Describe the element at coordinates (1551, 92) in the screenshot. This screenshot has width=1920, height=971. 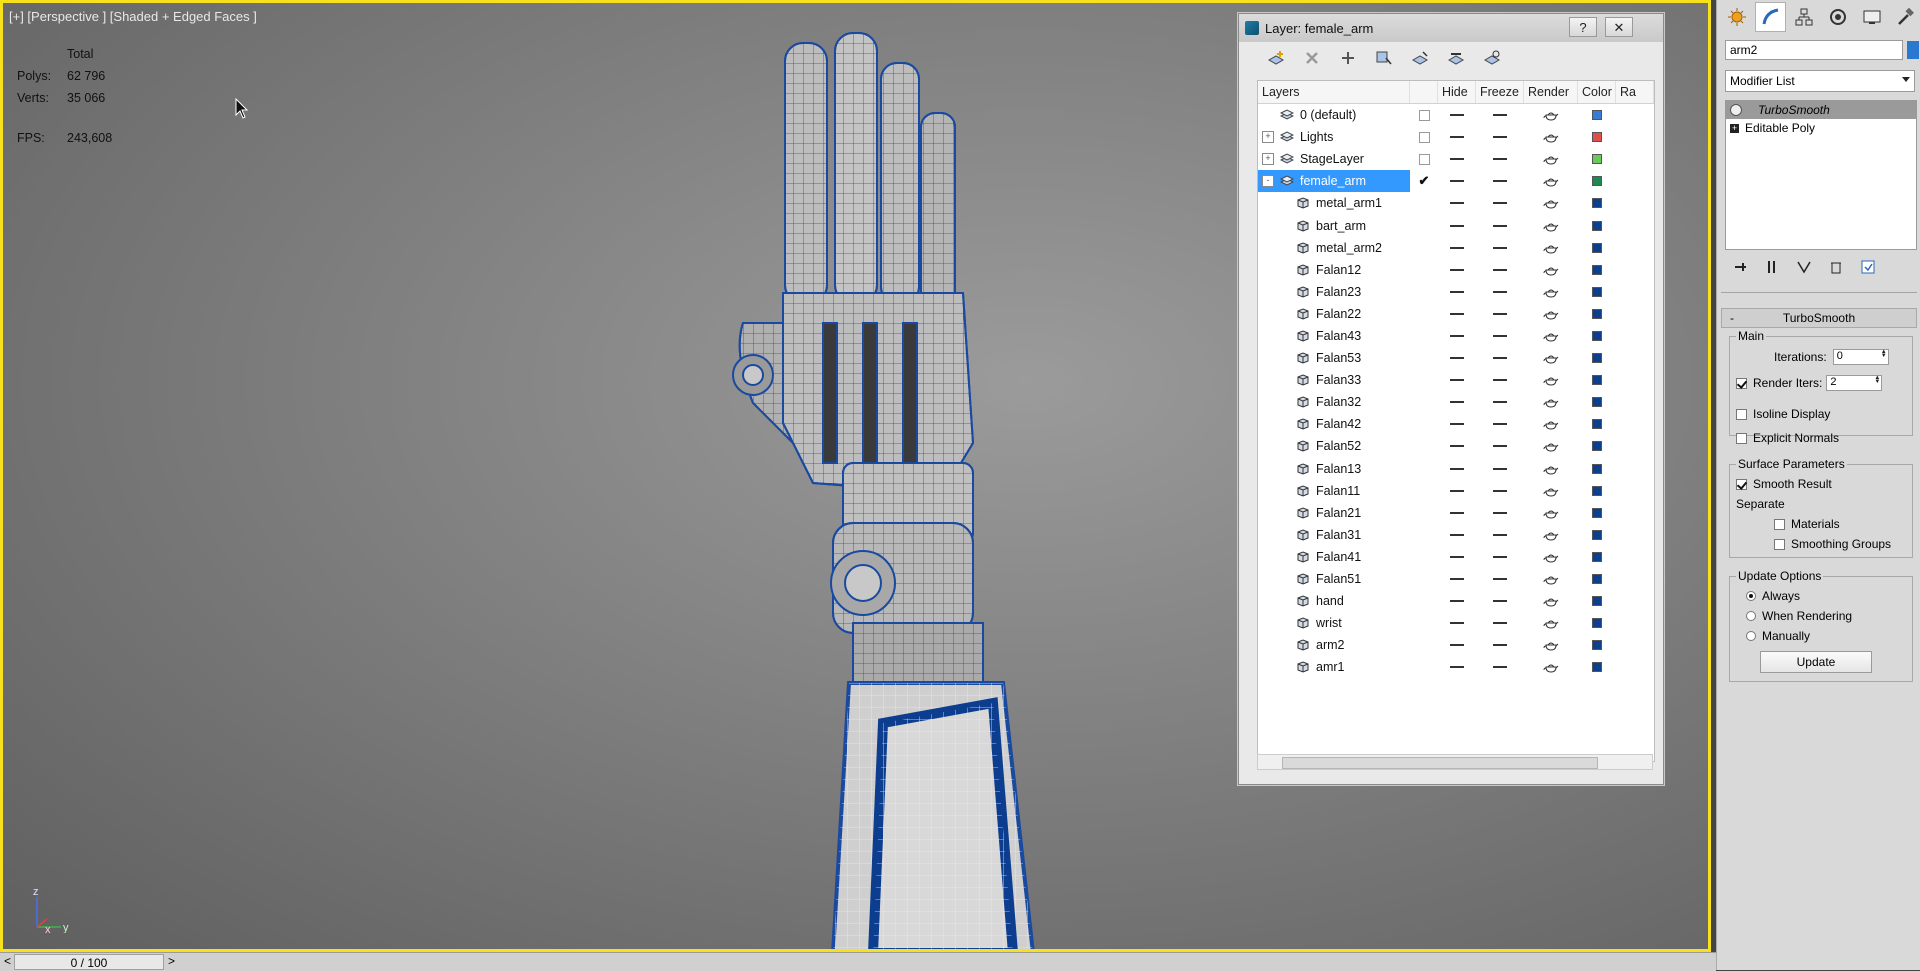
I see `col-render: Render` at that location.